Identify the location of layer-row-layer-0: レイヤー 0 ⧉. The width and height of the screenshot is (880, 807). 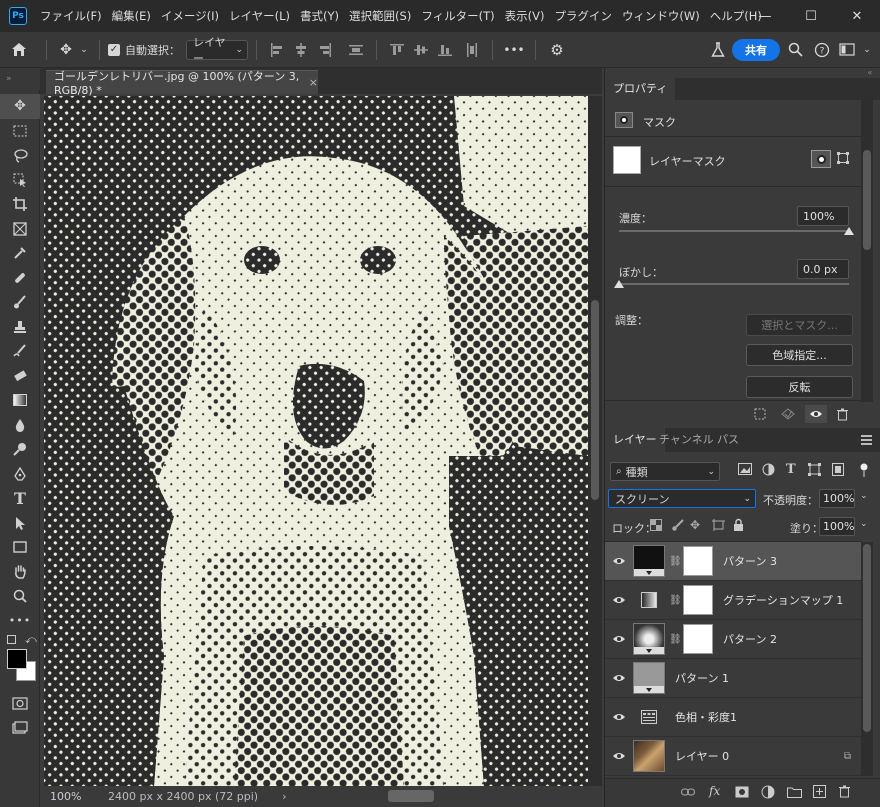
(733, 756).